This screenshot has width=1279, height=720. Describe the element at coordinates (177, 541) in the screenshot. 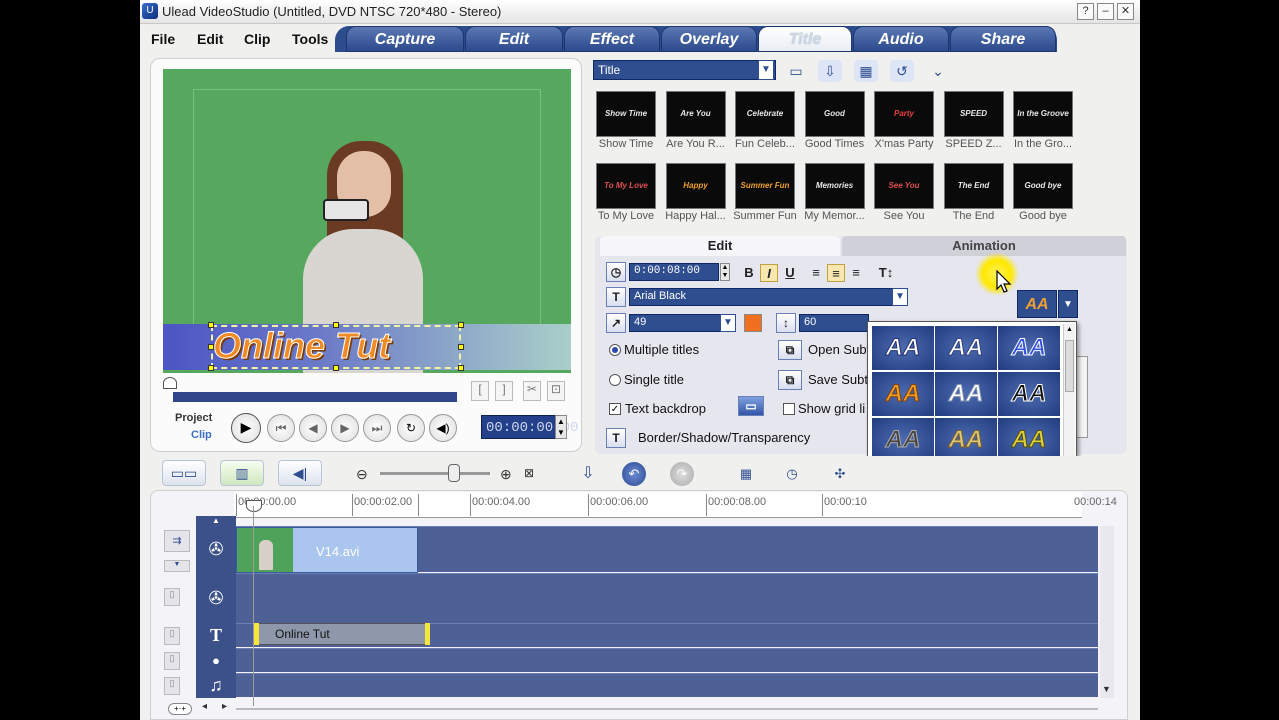

I see `track-manager-button: ⇉` at that location.